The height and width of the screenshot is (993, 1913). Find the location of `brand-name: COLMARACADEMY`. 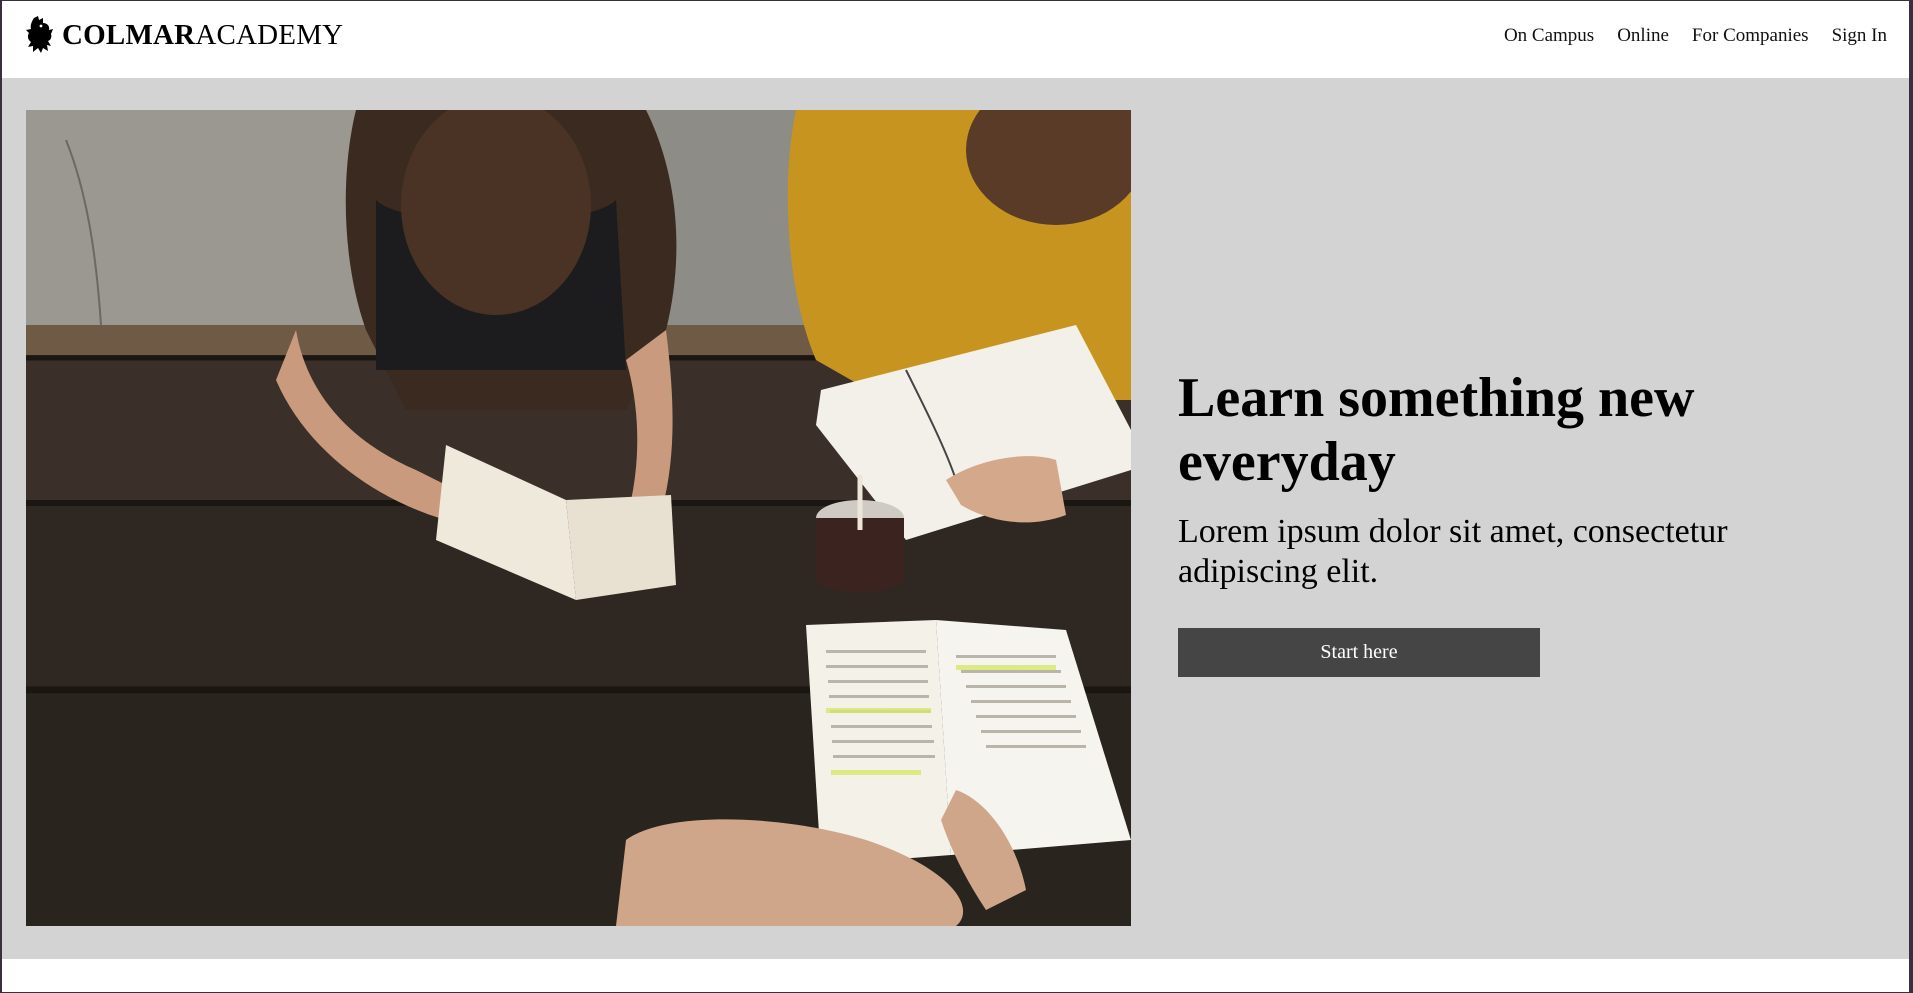

brand-name: COLMARACADEMY is located at coordinates (202, 35).